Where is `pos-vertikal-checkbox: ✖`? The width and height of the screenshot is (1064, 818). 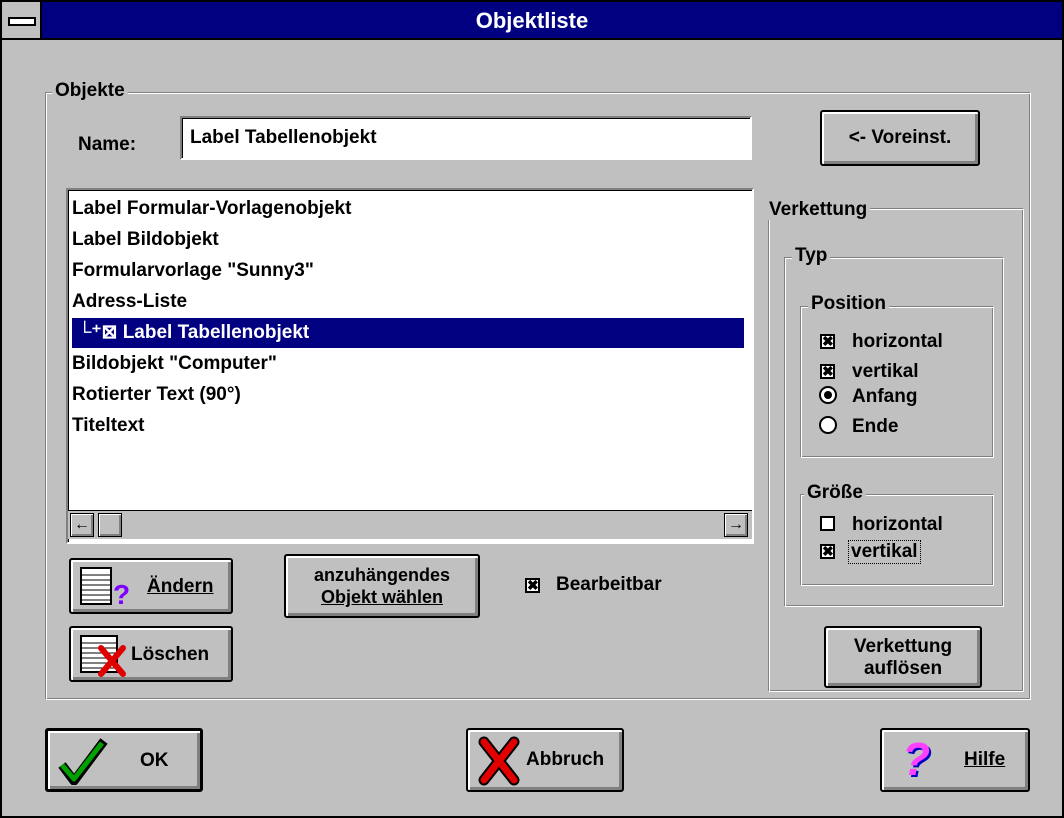 pos-vertikal-checkbox: ✖ is located at coordinates (827, 371).